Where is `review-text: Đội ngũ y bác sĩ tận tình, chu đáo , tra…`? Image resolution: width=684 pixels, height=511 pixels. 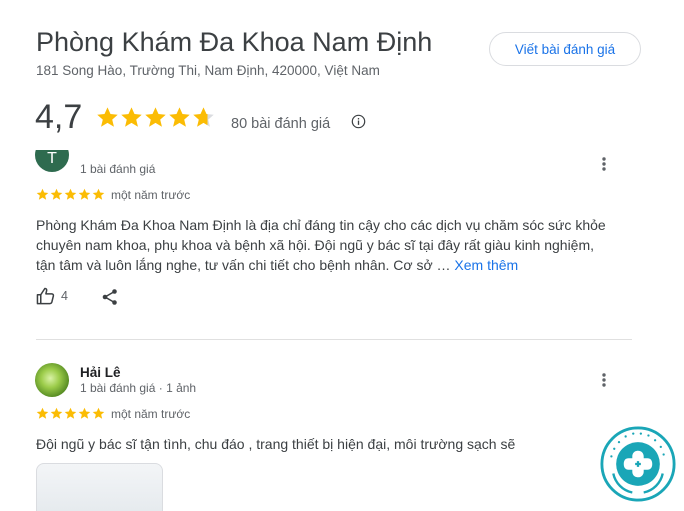 review-text: Đội ngũ y bác sĩ tận tình, chu đáo , tra… is located at coordinates (276, 444).